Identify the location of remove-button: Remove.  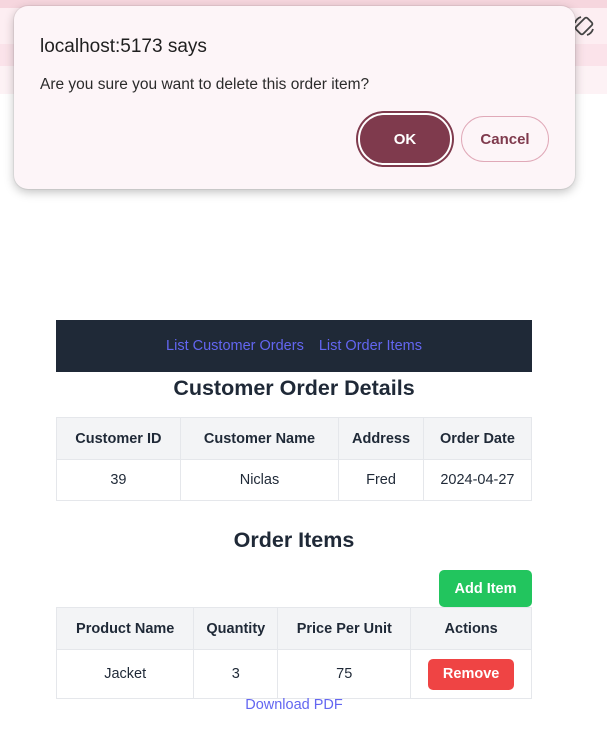
(471, 674).